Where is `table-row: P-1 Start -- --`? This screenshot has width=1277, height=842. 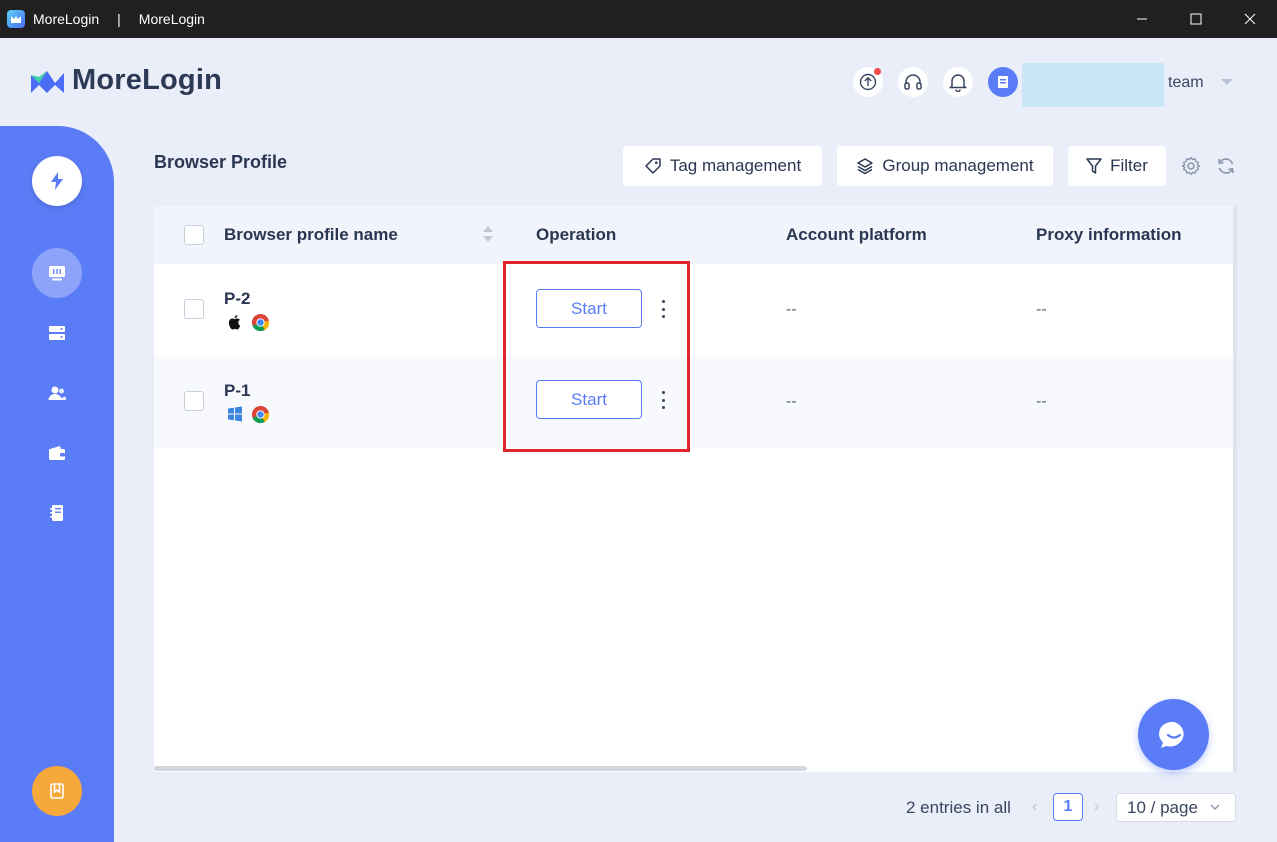
table-row: P-1 Start -- -- is located at coordinates (694, 402).